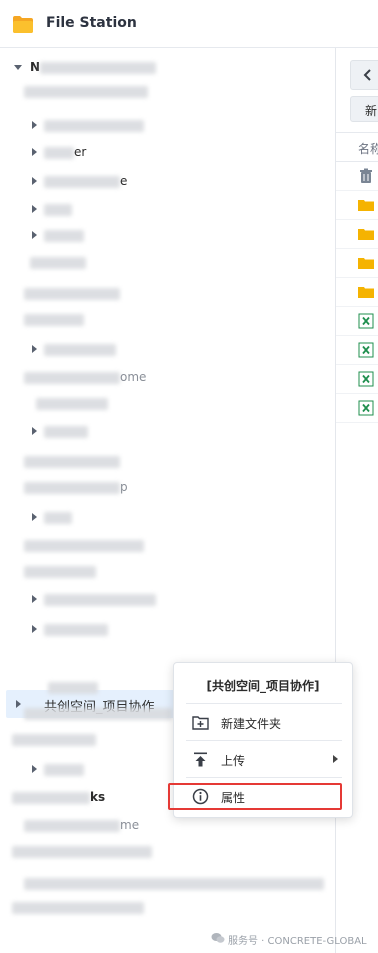 The width and height of the screenshot is (378, 953). I want to click on create-button-label: 新, so click(371, 111).